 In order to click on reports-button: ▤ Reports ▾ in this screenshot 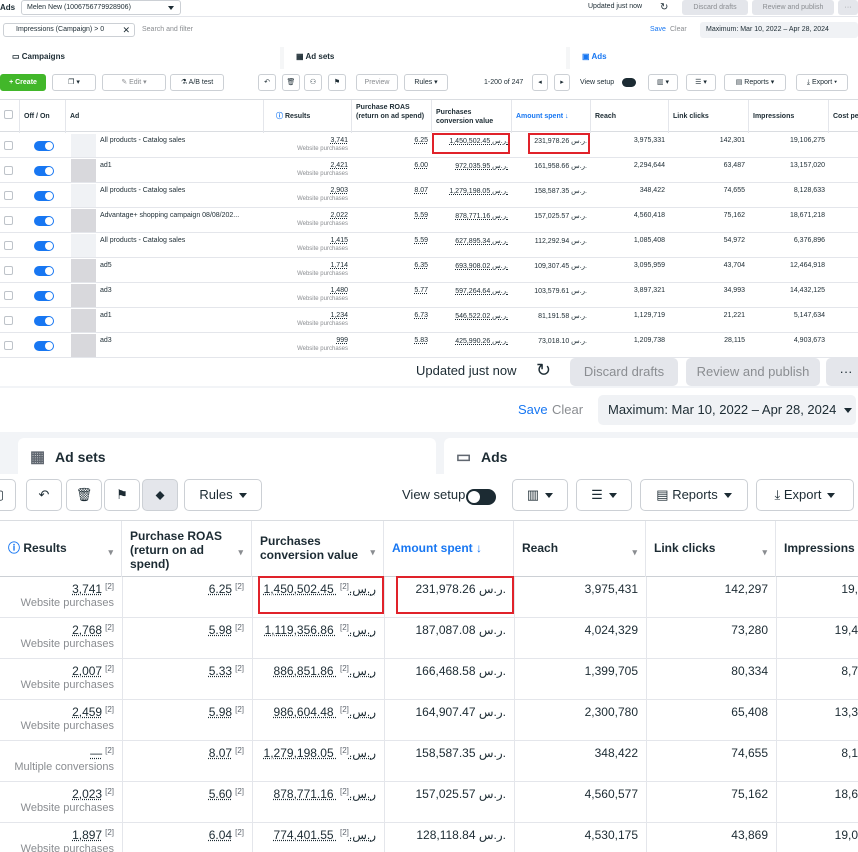, I will do `click(755, 82)`.